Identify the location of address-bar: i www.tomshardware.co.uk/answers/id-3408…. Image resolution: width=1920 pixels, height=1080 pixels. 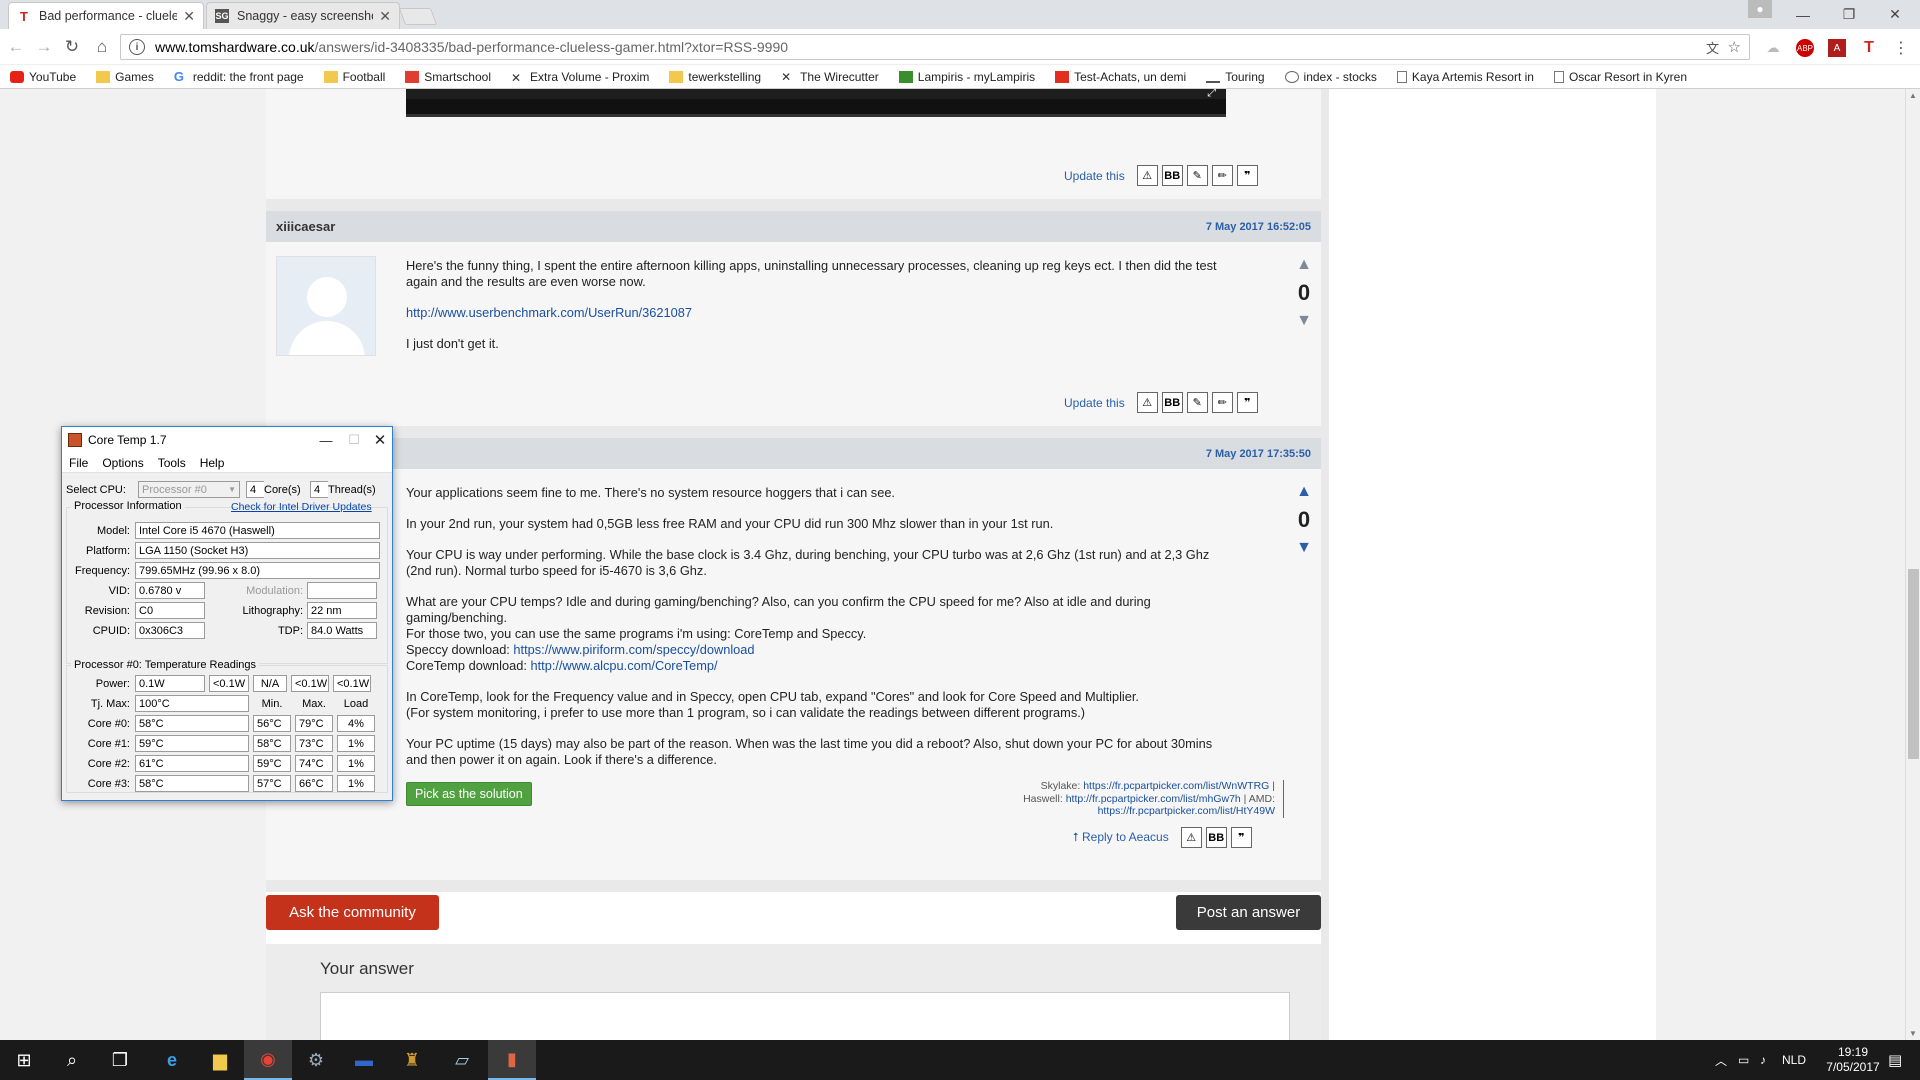
(935, 47).